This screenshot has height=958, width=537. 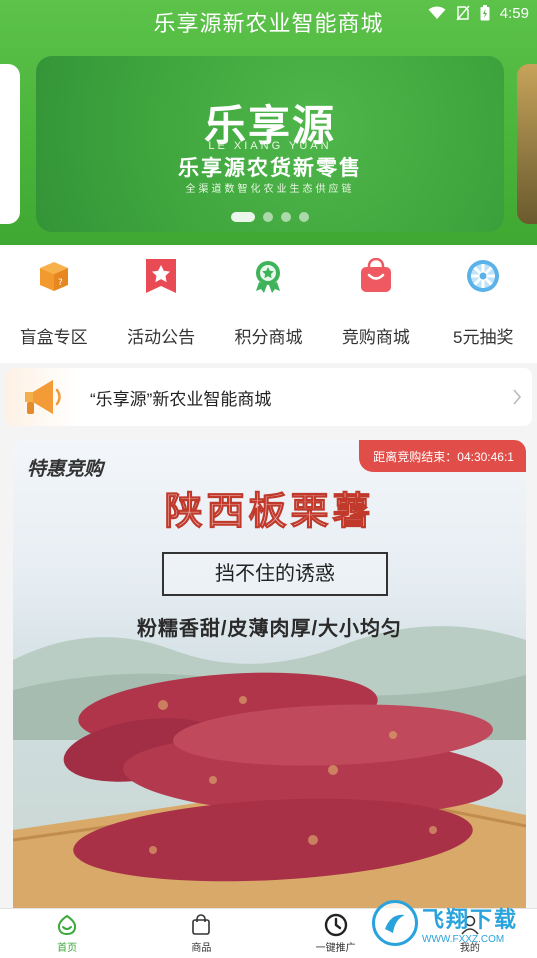 What do you see at coordinates (161, 276) in the screenshot?
I see `star-bookmark-icon` at bounding box center [161, 276].